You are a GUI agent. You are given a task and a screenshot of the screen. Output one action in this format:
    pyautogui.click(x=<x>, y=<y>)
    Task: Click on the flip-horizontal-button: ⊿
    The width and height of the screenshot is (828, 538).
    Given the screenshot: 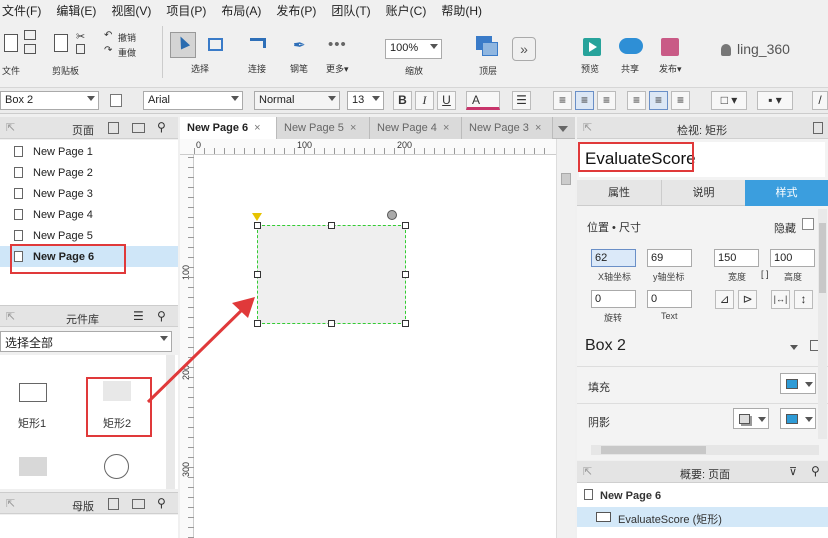 What is the action you would take?
    pyautogui.click(x=724, y=299)
    